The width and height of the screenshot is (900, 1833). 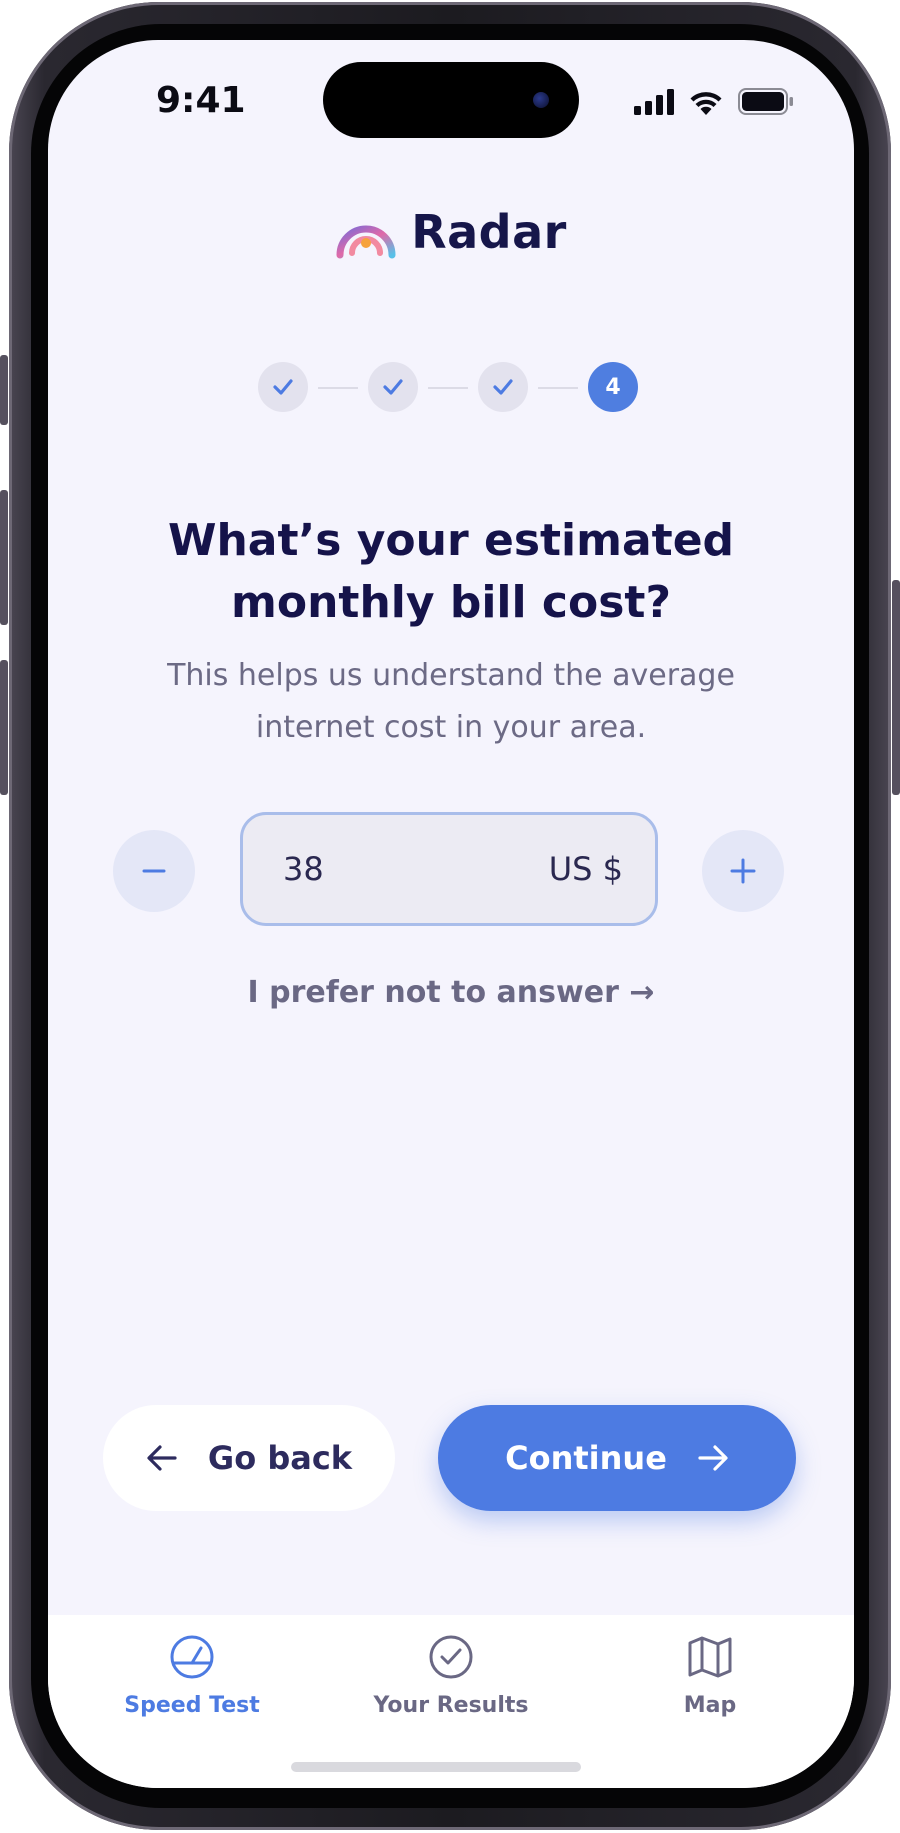 What do you see at coordinates (710, 1705) in the screenshot?
I see `tab-map-label: Map` at bounding box center [710, 1705].